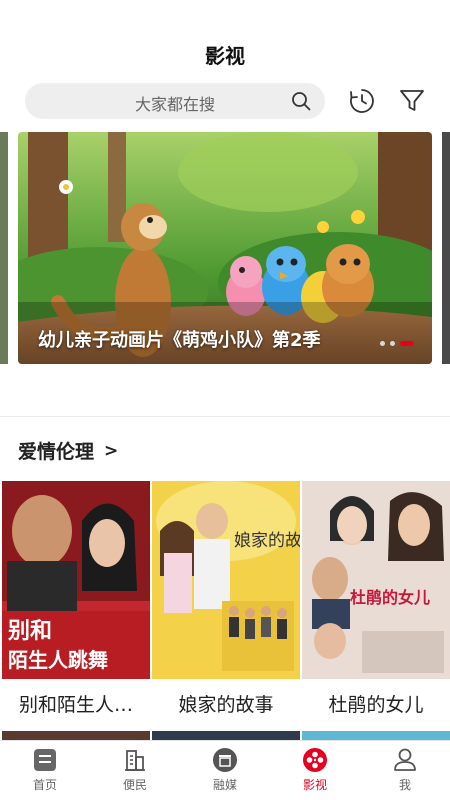 This screenshot has width=450, height=800. What do you see at coordinates (376, 703) in the screenshot?
I see `poster-title: 杜鹃的女儿` at bounding box center [376, 703].